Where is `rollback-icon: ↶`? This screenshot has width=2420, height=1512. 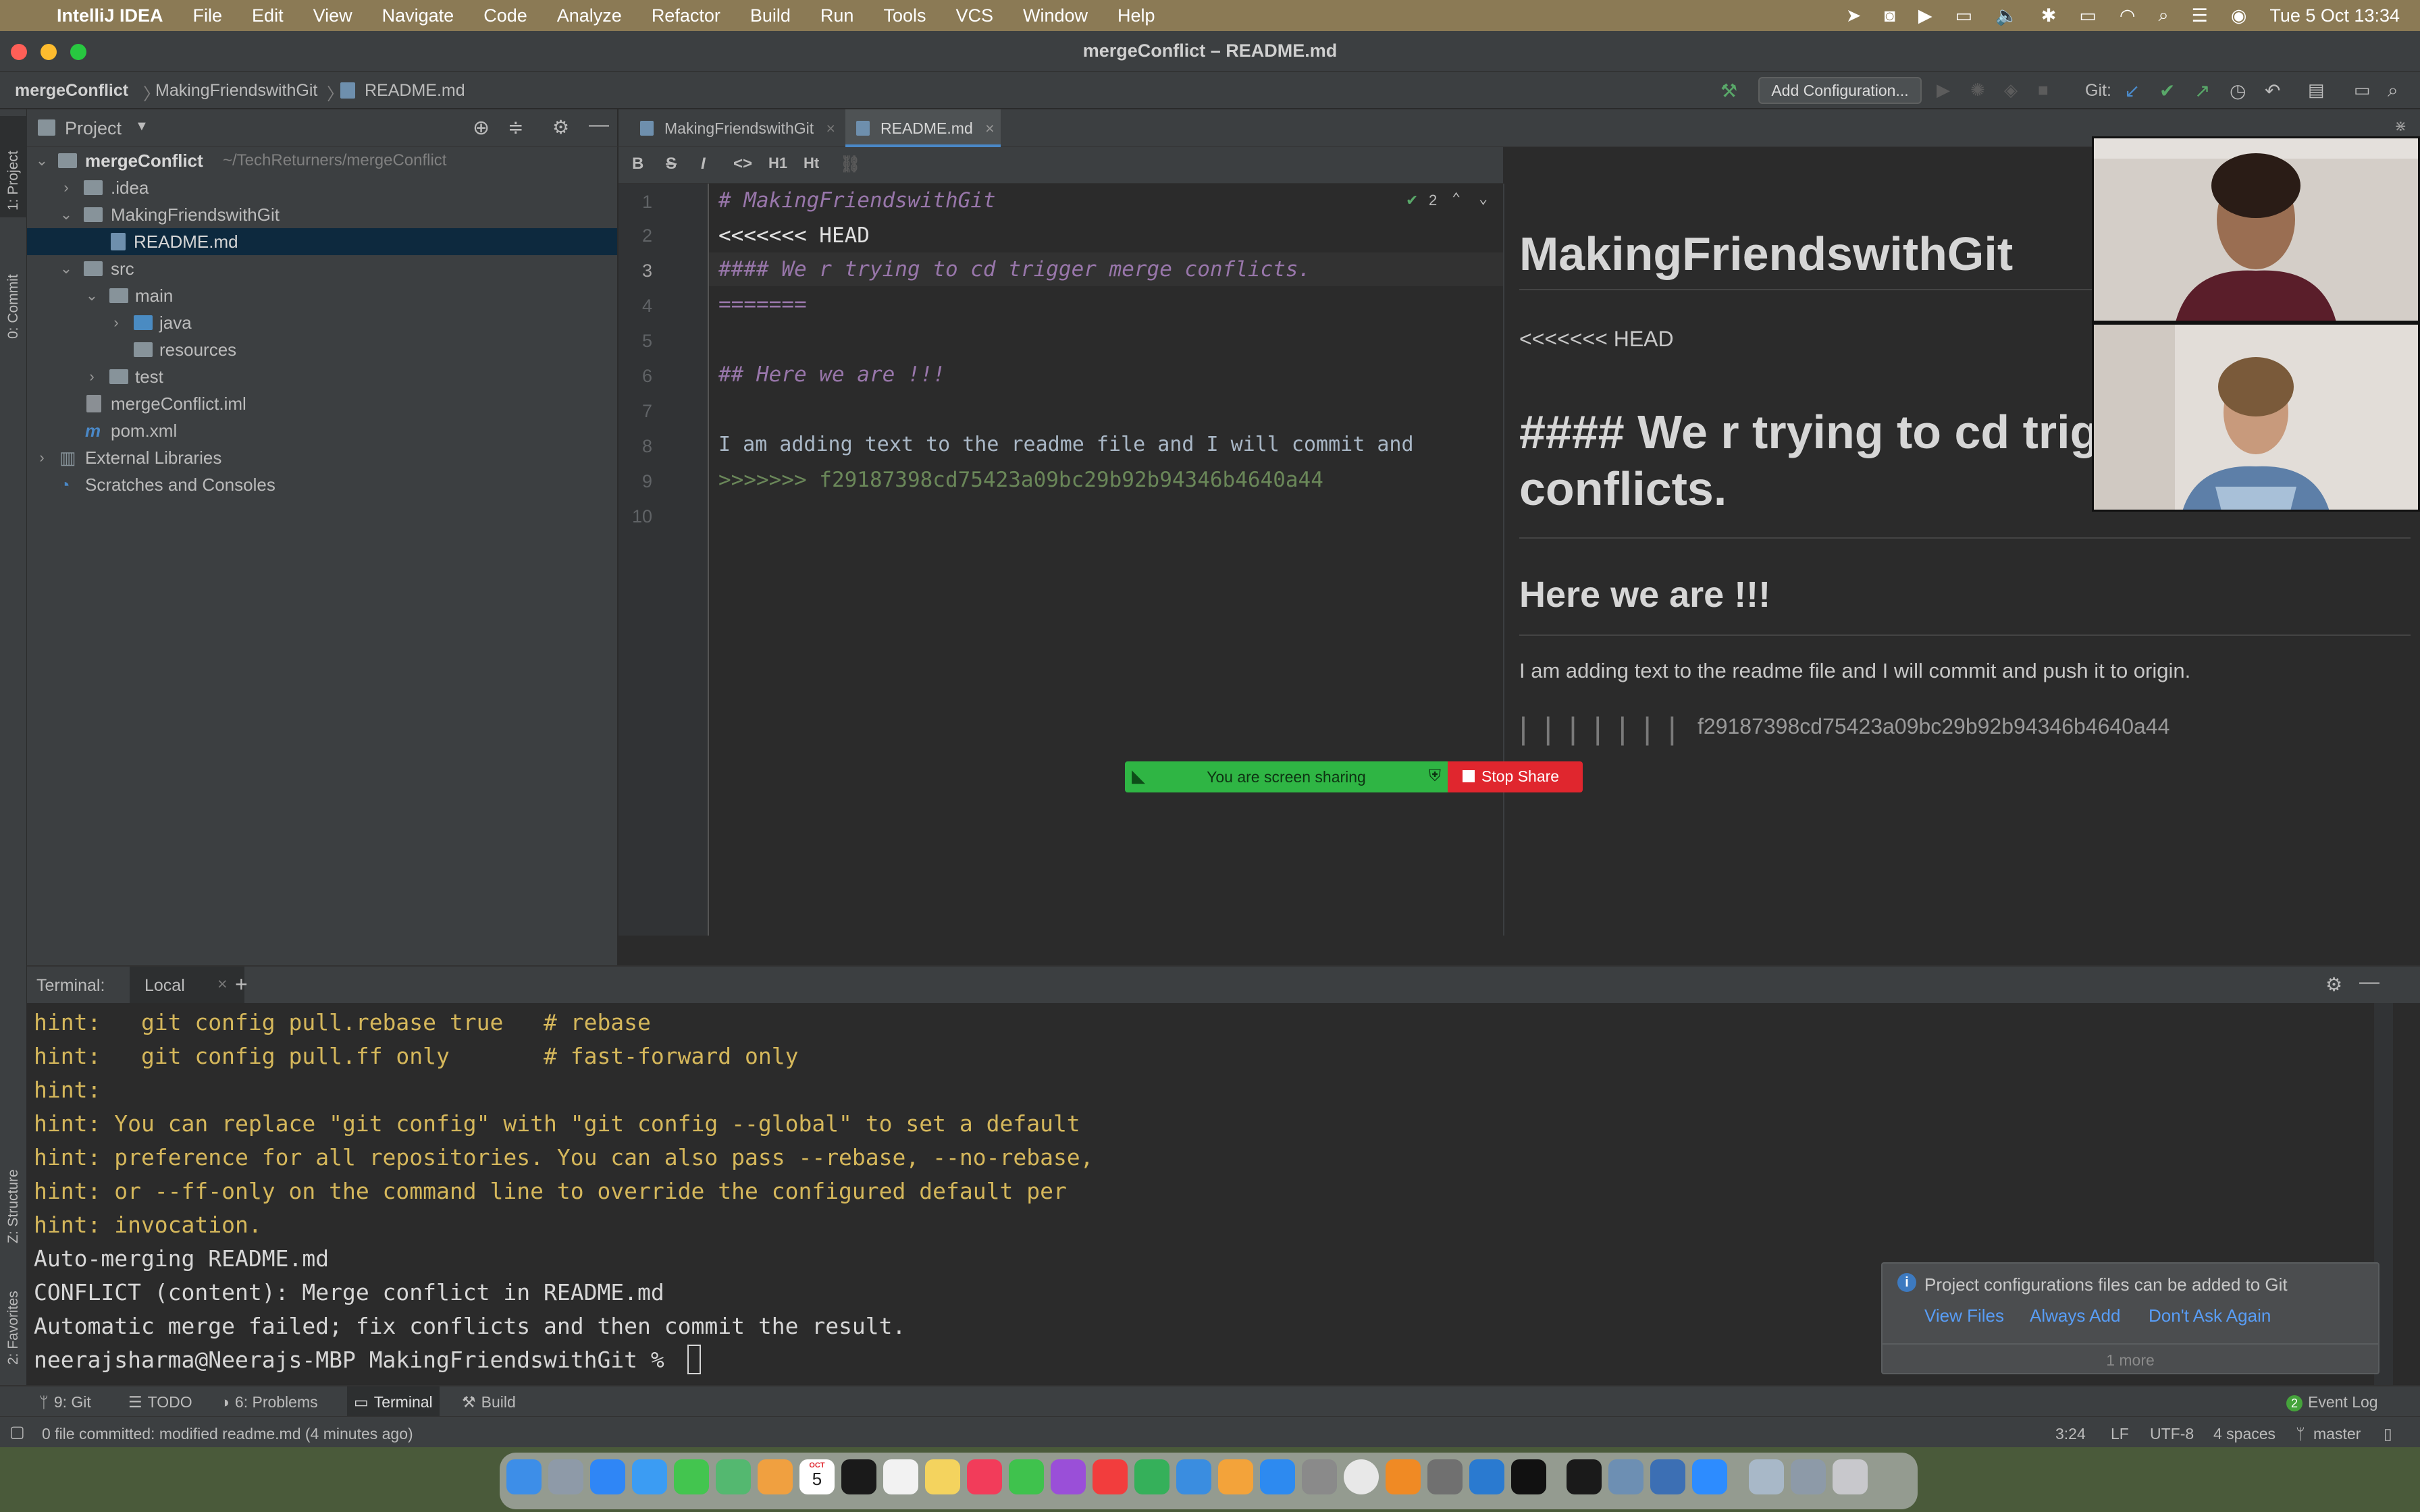
rollback-icon: ↶ is located at coordinates (2275, 91).